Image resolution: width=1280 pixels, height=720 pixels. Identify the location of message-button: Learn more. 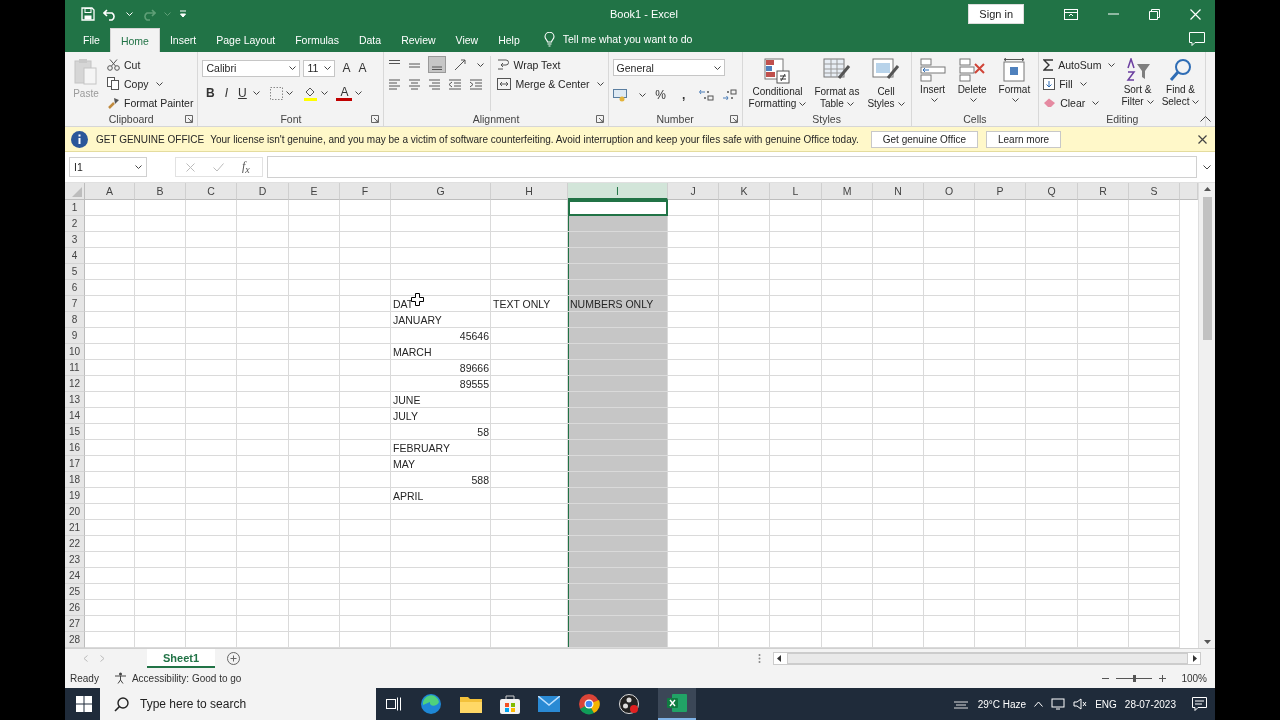
(1023, 139).